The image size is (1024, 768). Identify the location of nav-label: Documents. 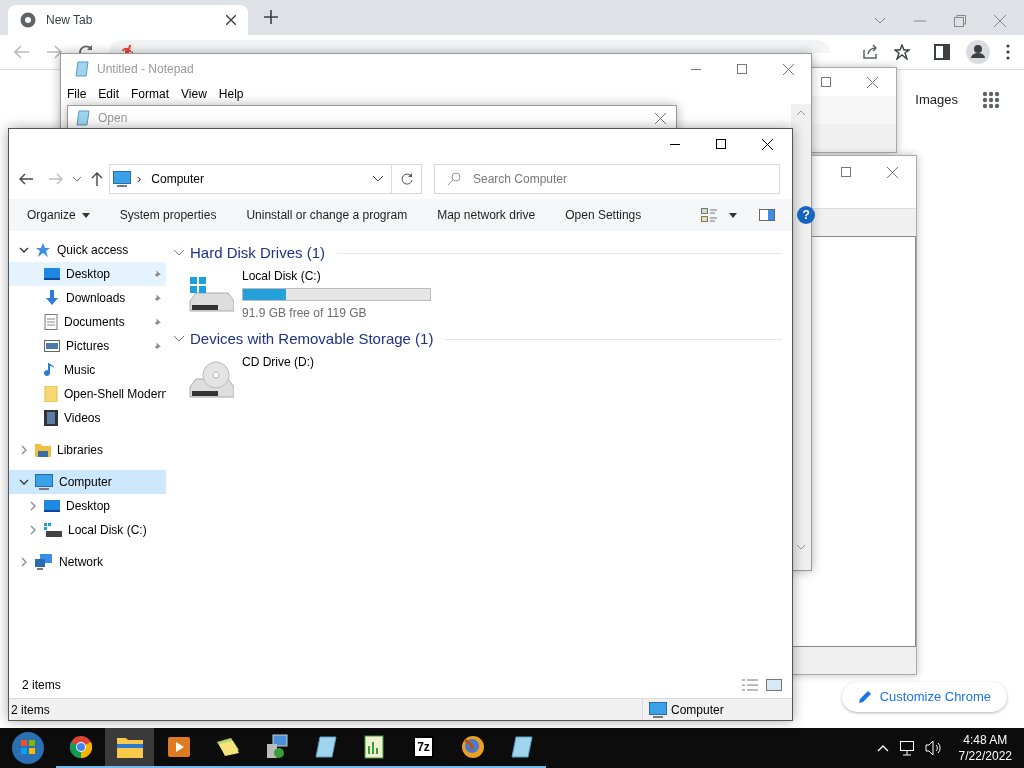
(95, 322).